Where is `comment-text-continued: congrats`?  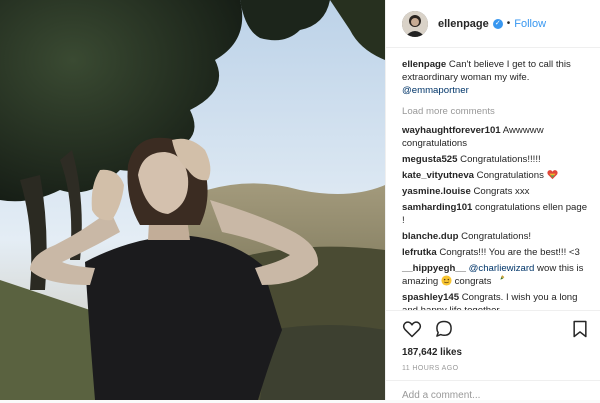 comment-text-continued: congrats is located at coordinates (471, 281).